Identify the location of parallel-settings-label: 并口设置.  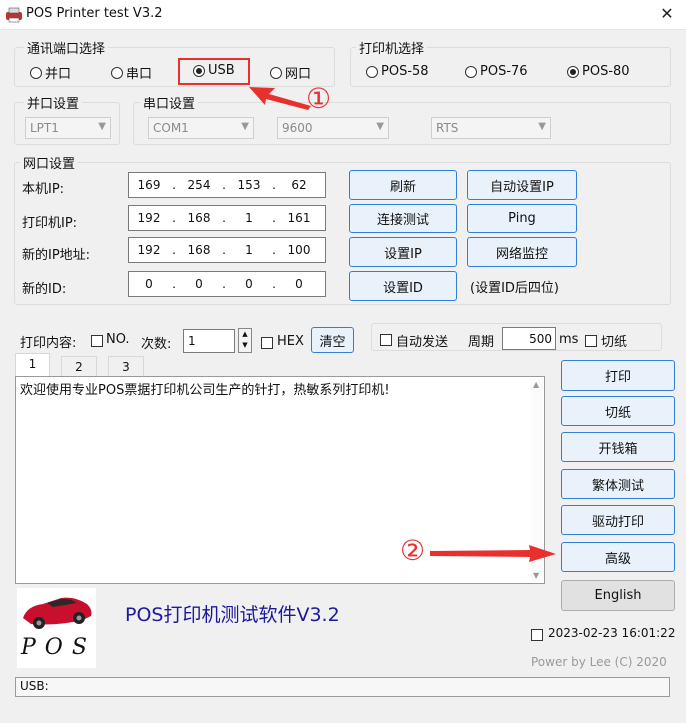
(53, 102).